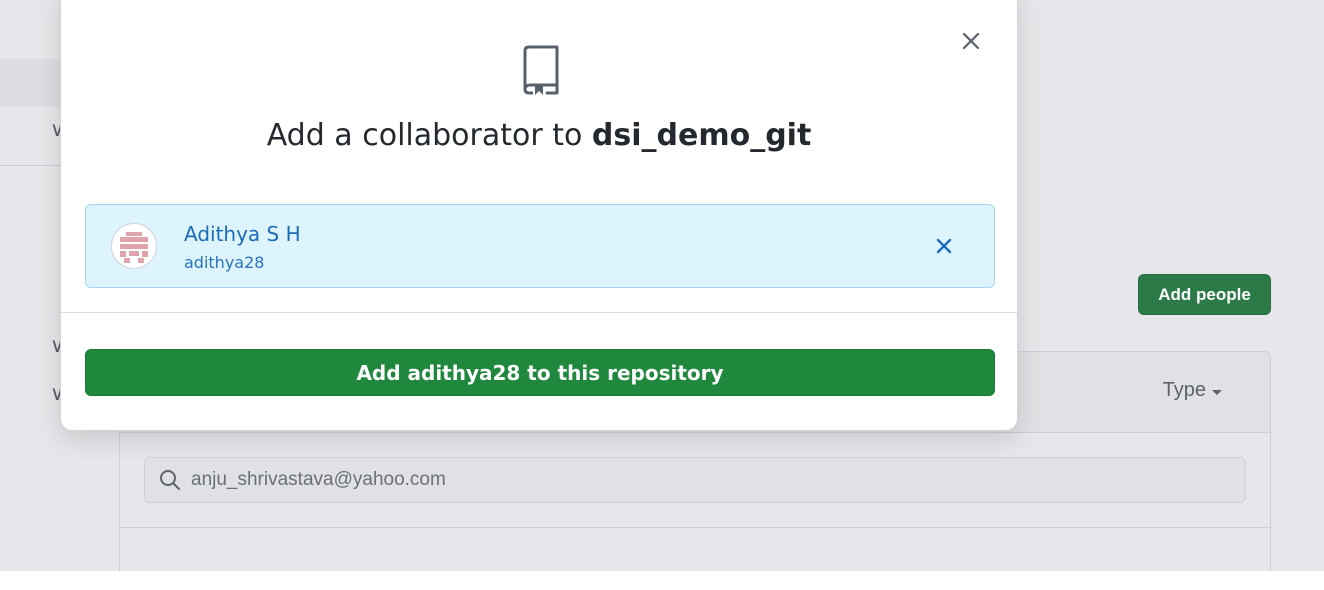 Image resolution: width=1324 pixels, height=590 pixels. What do you see at coordinates (971, 41) in the screenshot?
I see `close-icon` at bounding box center [971, 41].